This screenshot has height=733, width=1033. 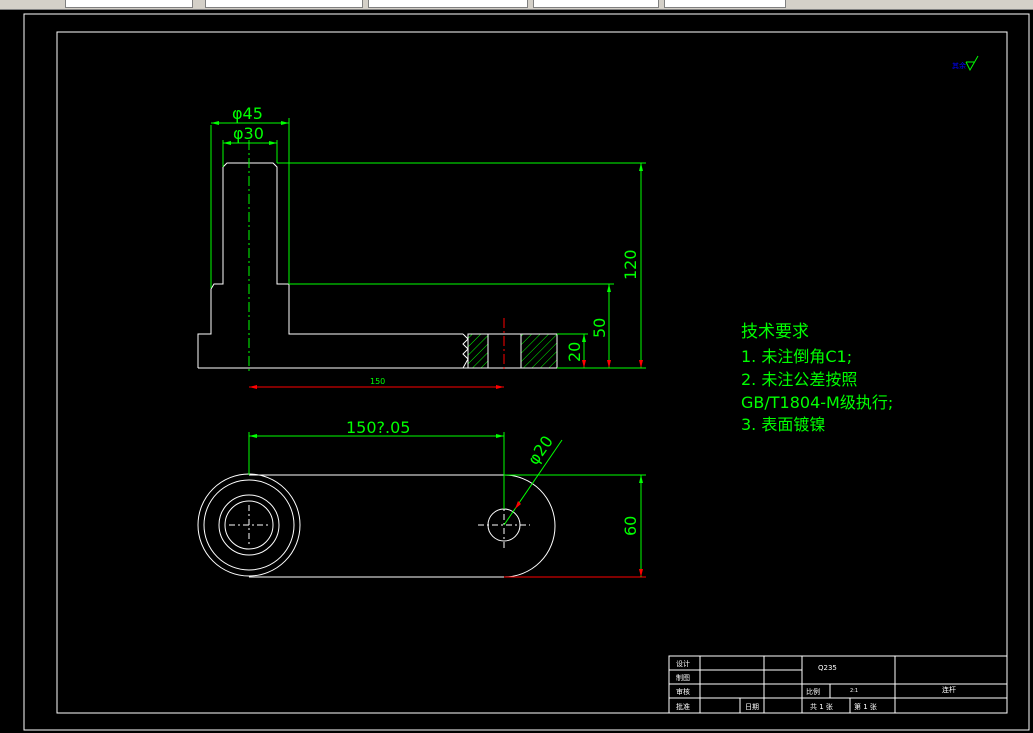 I want to click on roughness-label: 其余, so click(x=959, y=65).